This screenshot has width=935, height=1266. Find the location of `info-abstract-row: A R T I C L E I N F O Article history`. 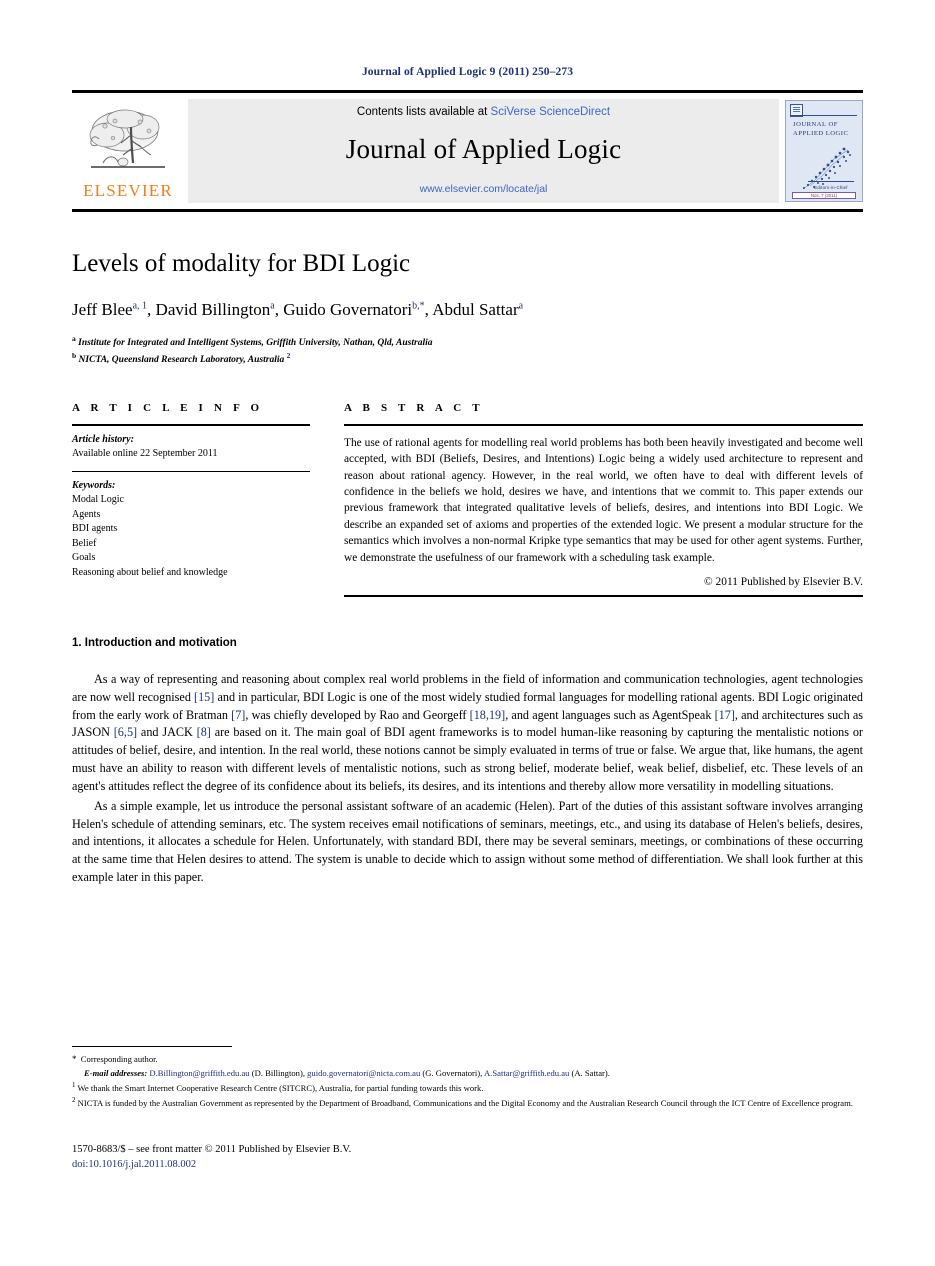

info-abstract-row: A R T I C L E I N F O Article history is located at coordinates (467, 499).